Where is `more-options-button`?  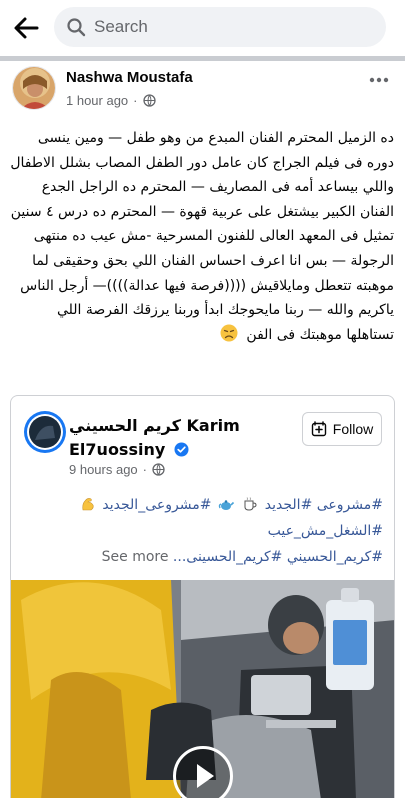
more-options-button is located at coordinates (379, 80).